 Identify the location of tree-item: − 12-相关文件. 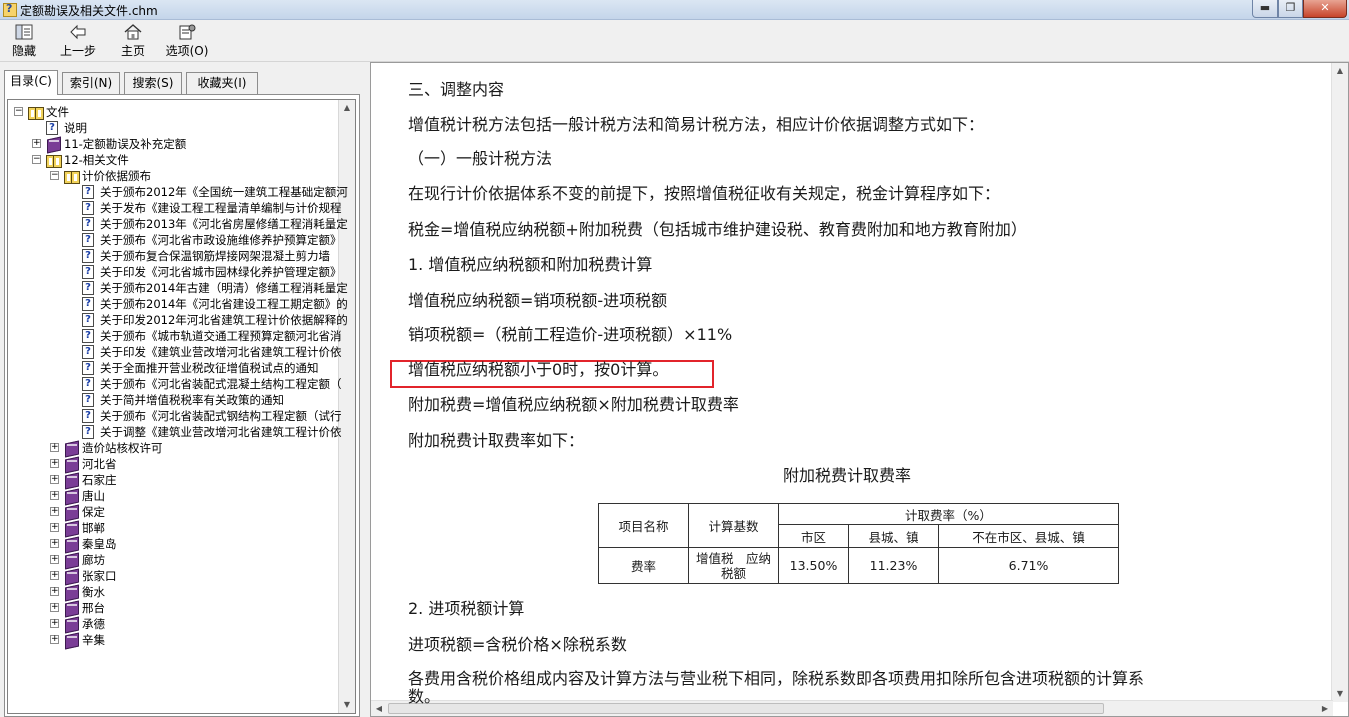
(173, 160).